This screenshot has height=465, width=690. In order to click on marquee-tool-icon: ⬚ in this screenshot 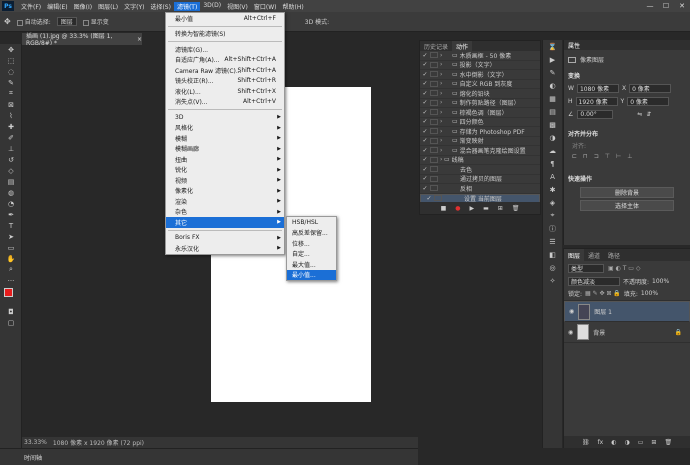, I will do `click(11, 60)`.